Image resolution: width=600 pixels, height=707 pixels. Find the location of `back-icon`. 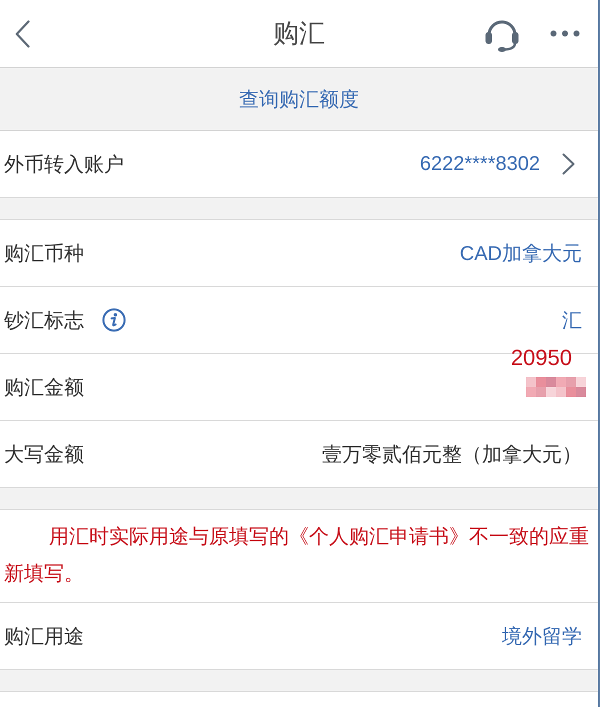

back-icon is located at coordinates (22, 34).